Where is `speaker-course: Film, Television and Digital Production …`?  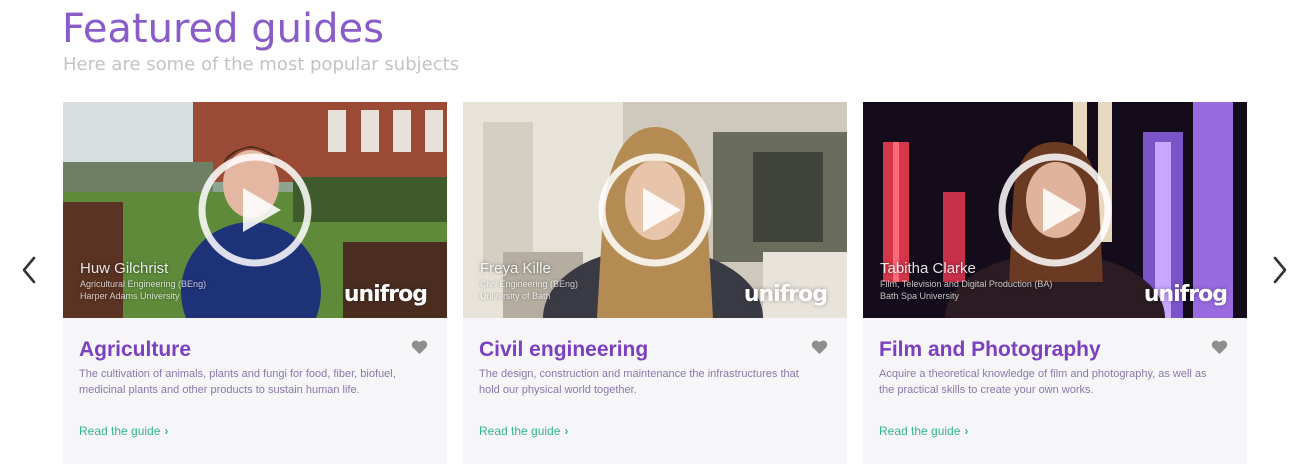
speaker-course: Film, Television and Digital Production … is located at coordinates (966, 284).